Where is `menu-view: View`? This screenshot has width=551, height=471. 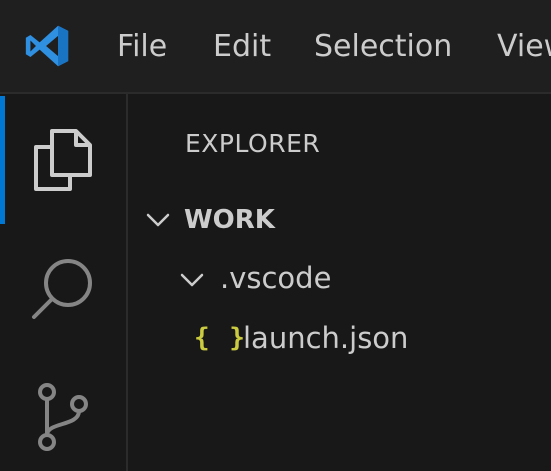 menu-view: View is located at coordinates (524, 47).